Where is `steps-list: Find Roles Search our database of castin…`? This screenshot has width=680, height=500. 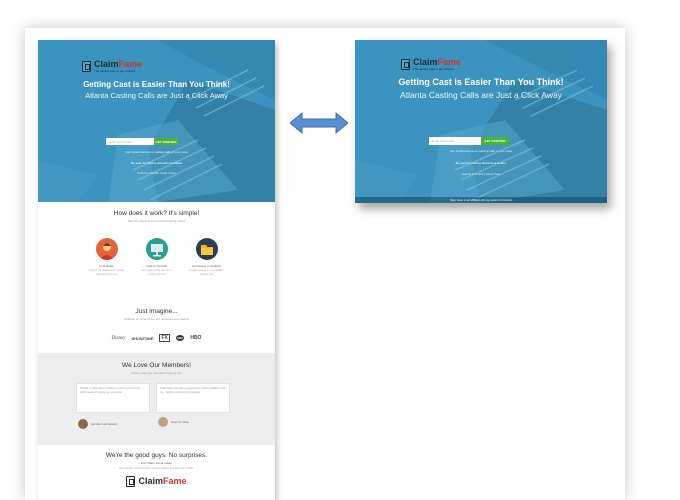 steps-list: Find Roles Search our database of castin… is located at coordinates (156, 257).